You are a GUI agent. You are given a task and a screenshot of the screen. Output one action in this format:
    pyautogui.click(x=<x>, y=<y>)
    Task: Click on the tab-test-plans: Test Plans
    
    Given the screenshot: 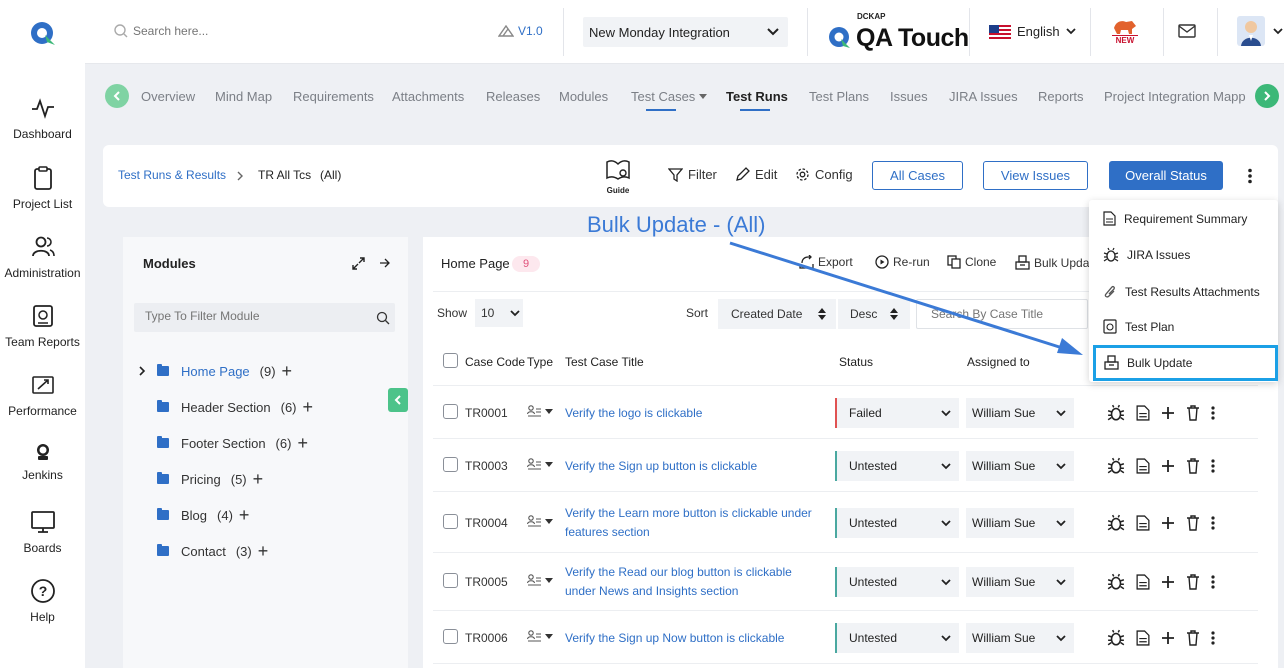 What is the action you would take?
    pyautogui.click(x=839, y=96)
    